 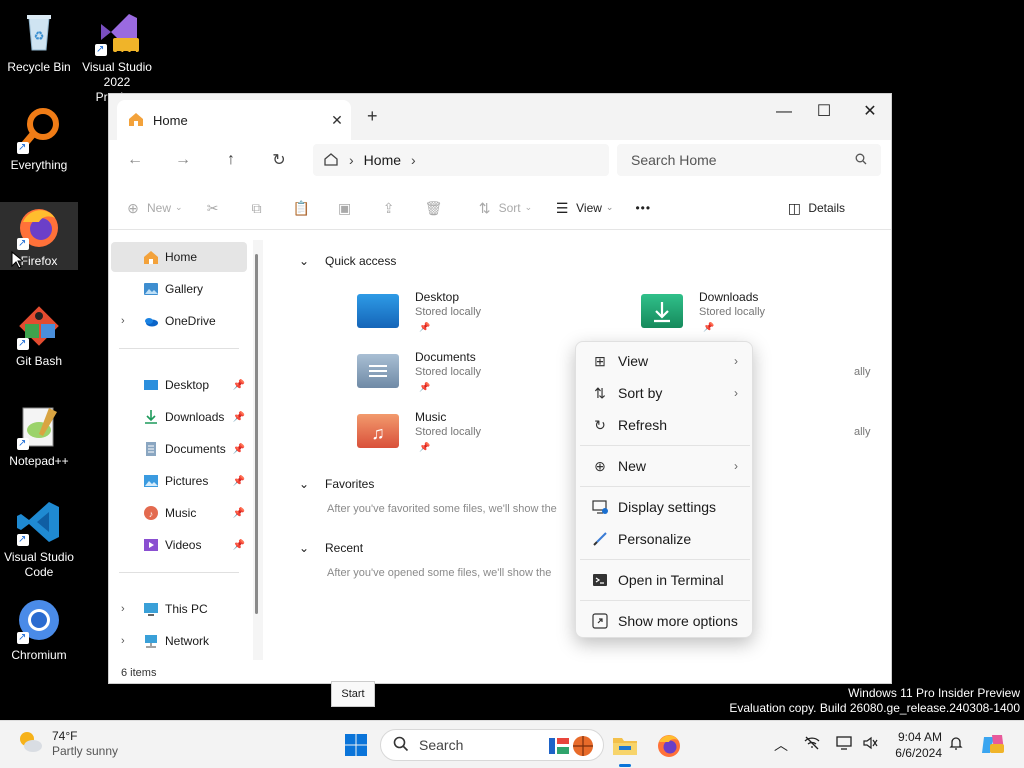 I want to click on sidebar-item-videos: Videos 📌, so click(x=179, y=545).